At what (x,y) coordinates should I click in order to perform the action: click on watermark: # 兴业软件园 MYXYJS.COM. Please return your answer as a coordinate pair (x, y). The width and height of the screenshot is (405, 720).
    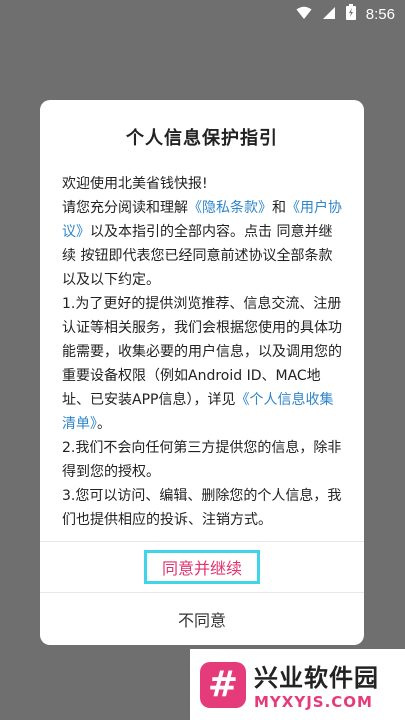
    Looking at the image, I should click on (297, 684).